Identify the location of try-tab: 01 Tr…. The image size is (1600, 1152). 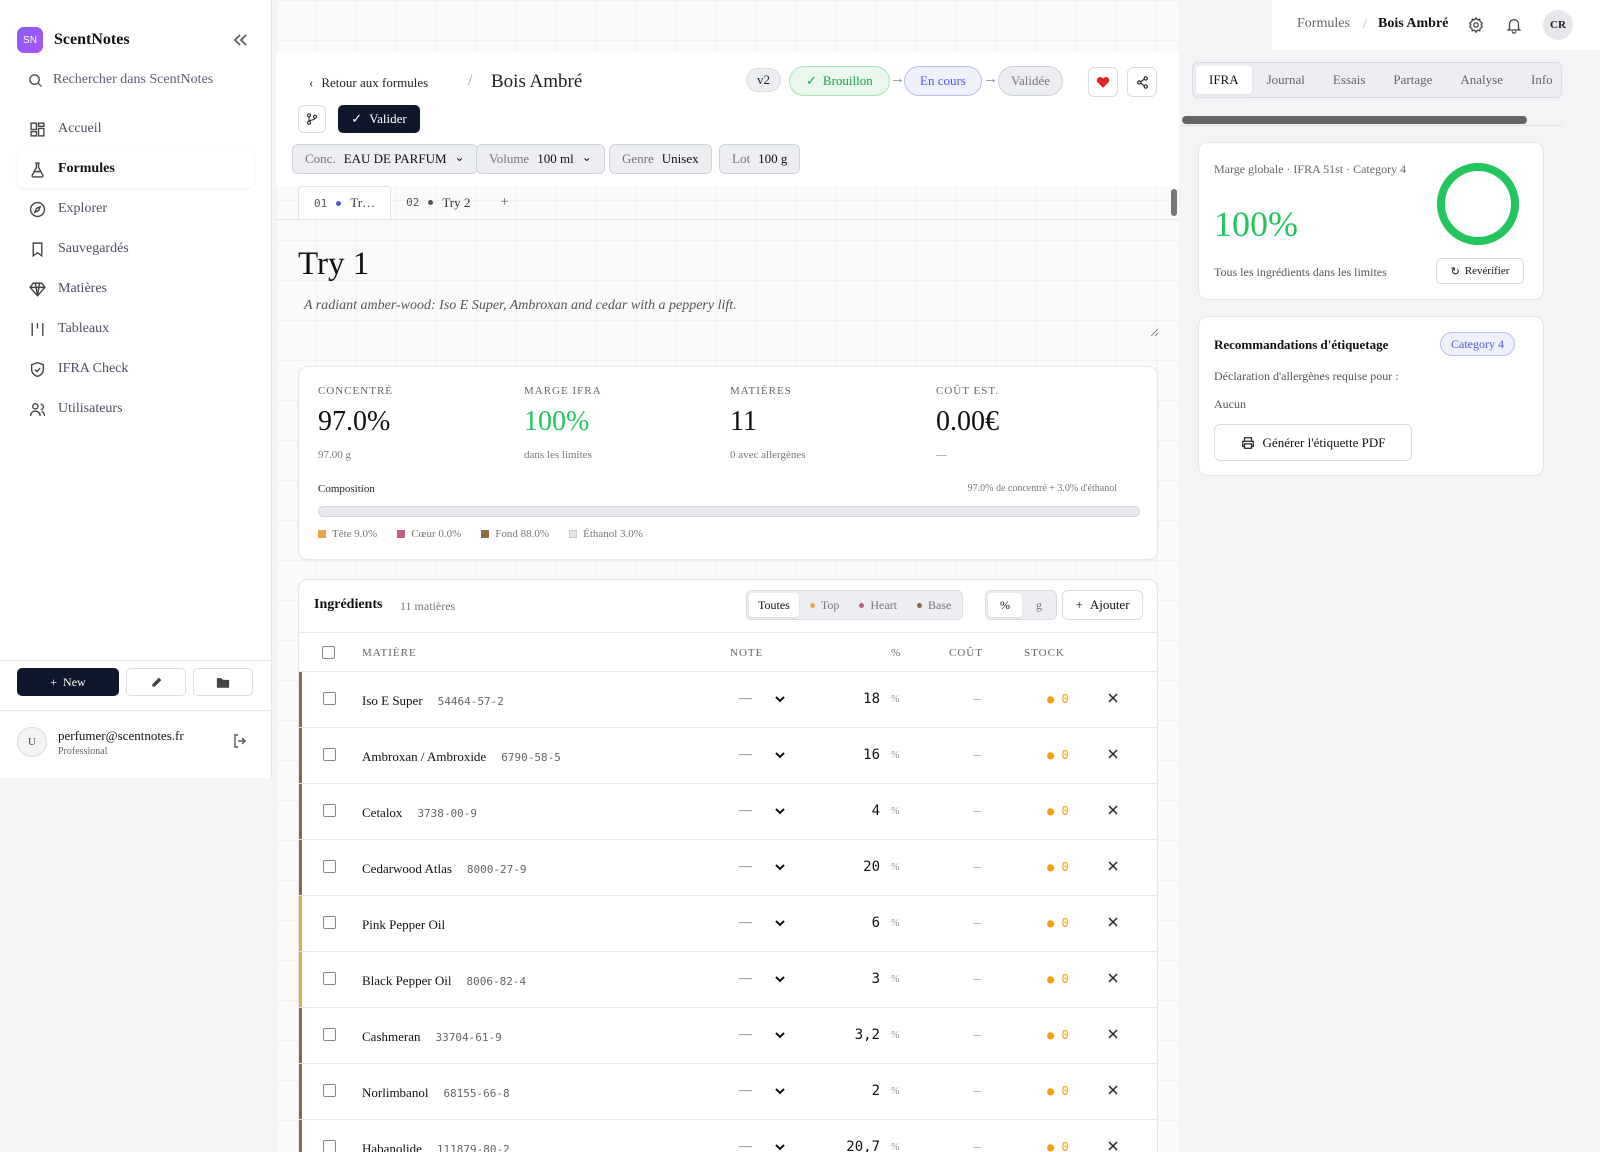
(345, 202).